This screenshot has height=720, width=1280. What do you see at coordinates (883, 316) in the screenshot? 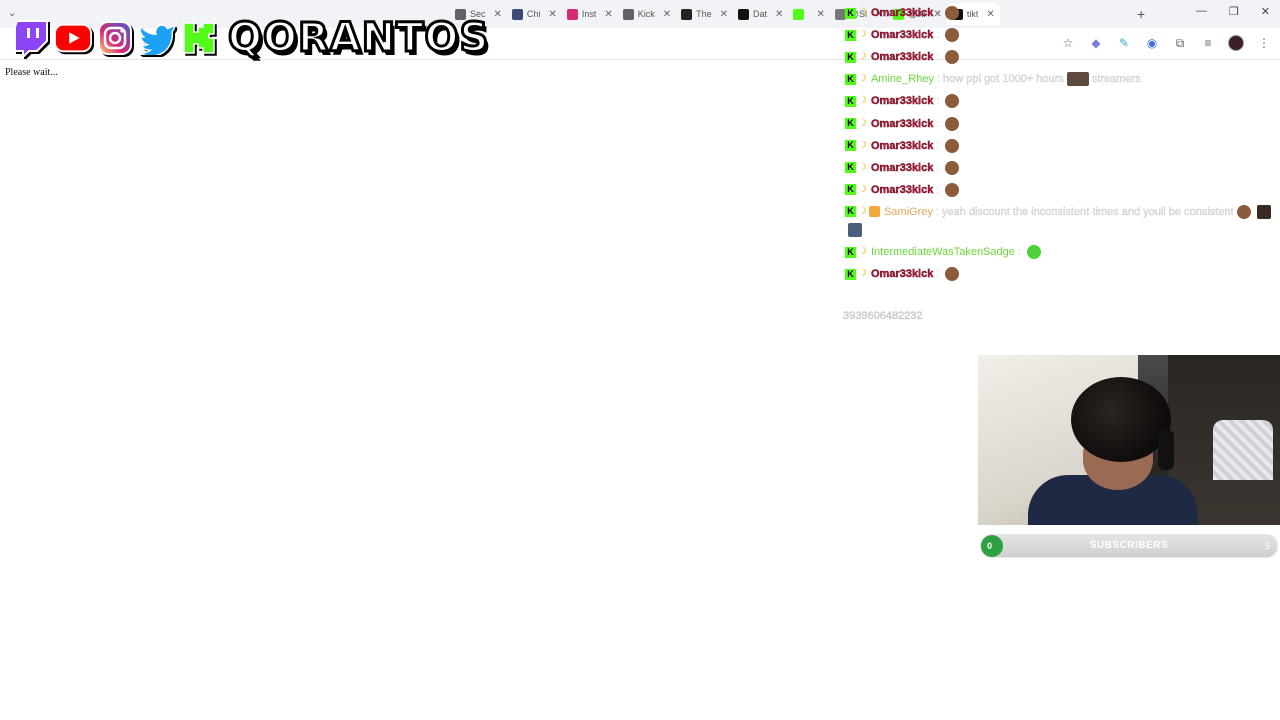
I see `chat-id-text: 3939606482232` at bounding box center [883, 316].